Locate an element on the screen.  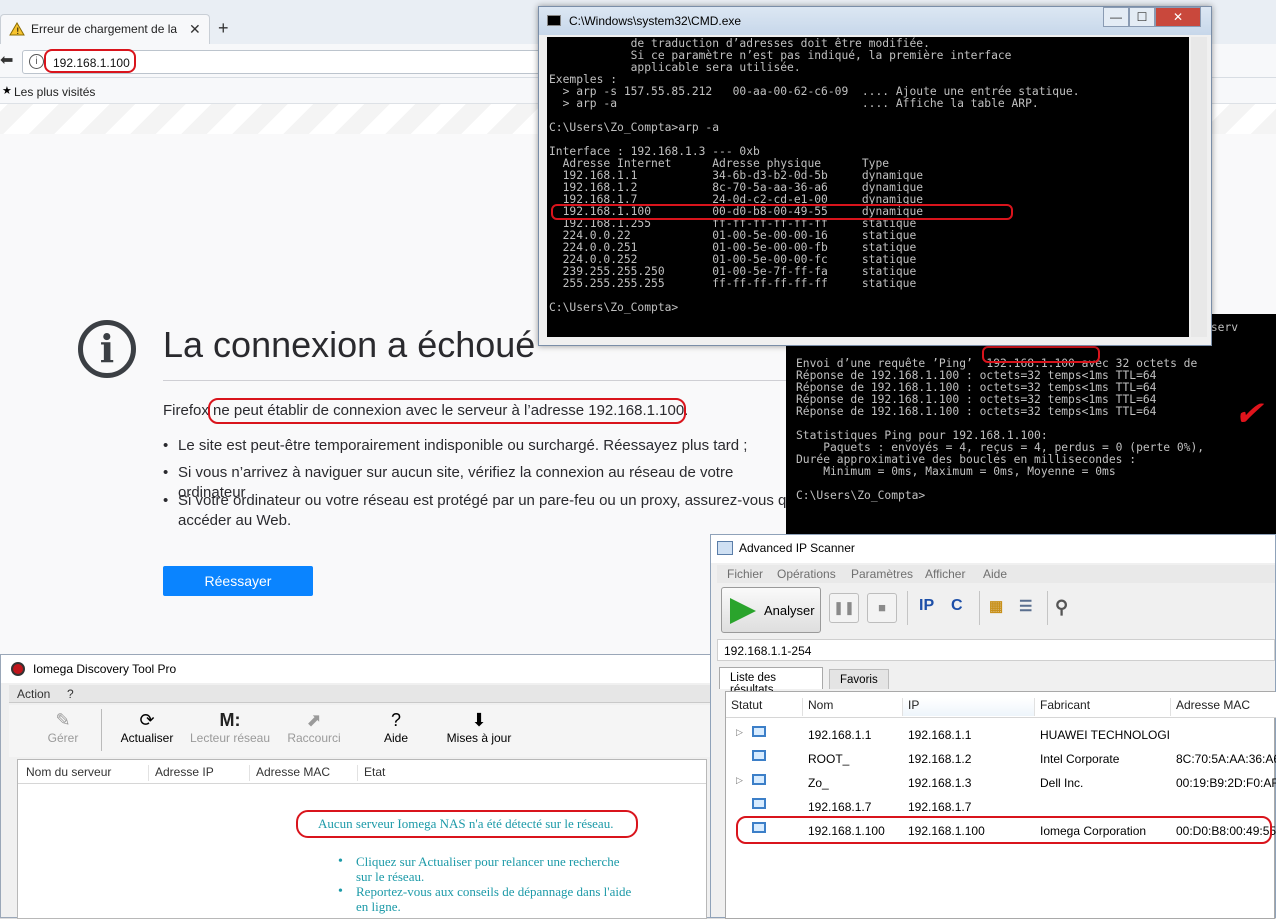
ip-subnet-icon: IP is located at coordinates (926, 606).